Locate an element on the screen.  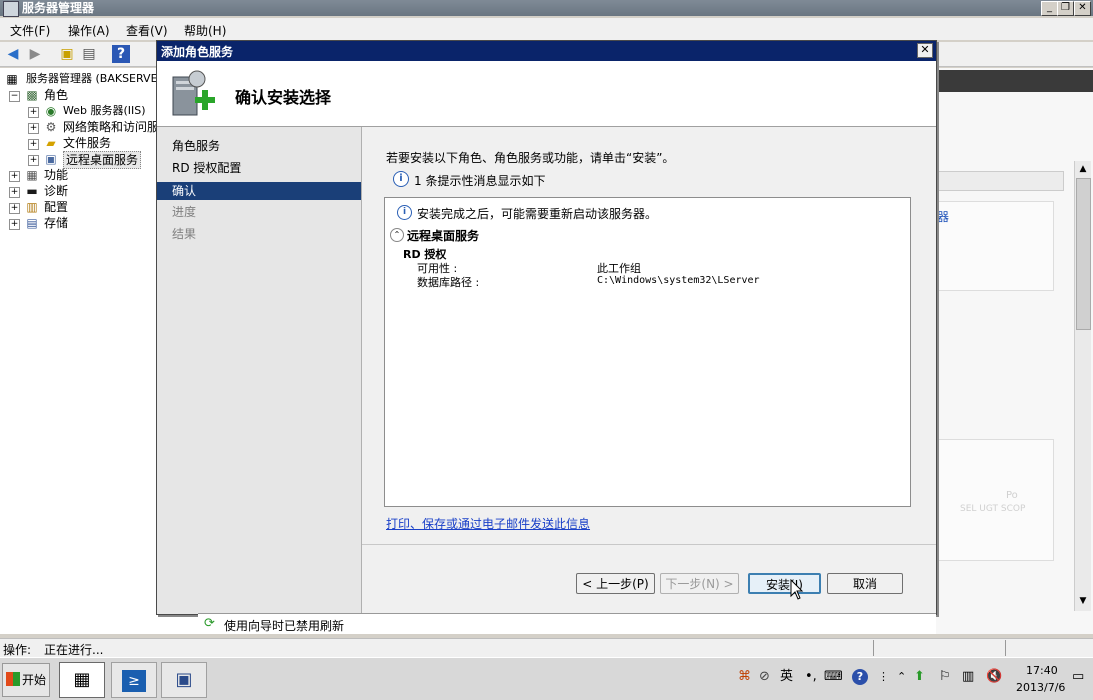
expand-configuration-toggle: + is located at coordinates (14, 208).